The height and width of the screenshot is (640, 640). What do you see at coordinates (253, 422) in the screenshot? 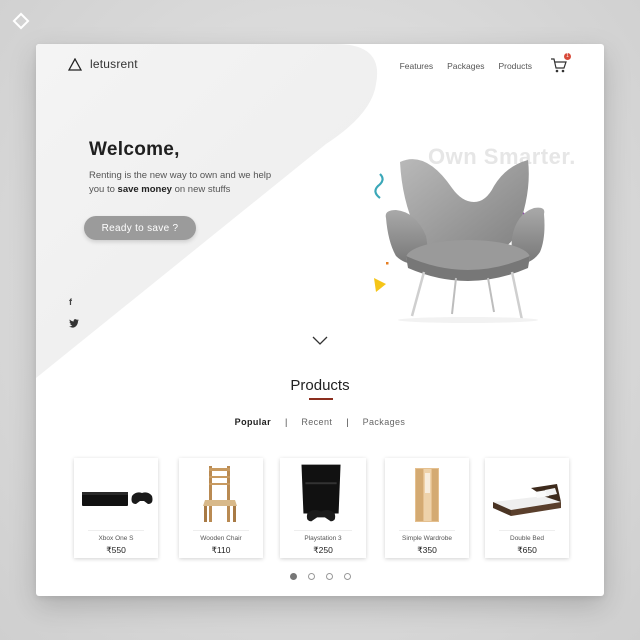
I see `tab-popular: Popular` at bounding box center [253, 422].